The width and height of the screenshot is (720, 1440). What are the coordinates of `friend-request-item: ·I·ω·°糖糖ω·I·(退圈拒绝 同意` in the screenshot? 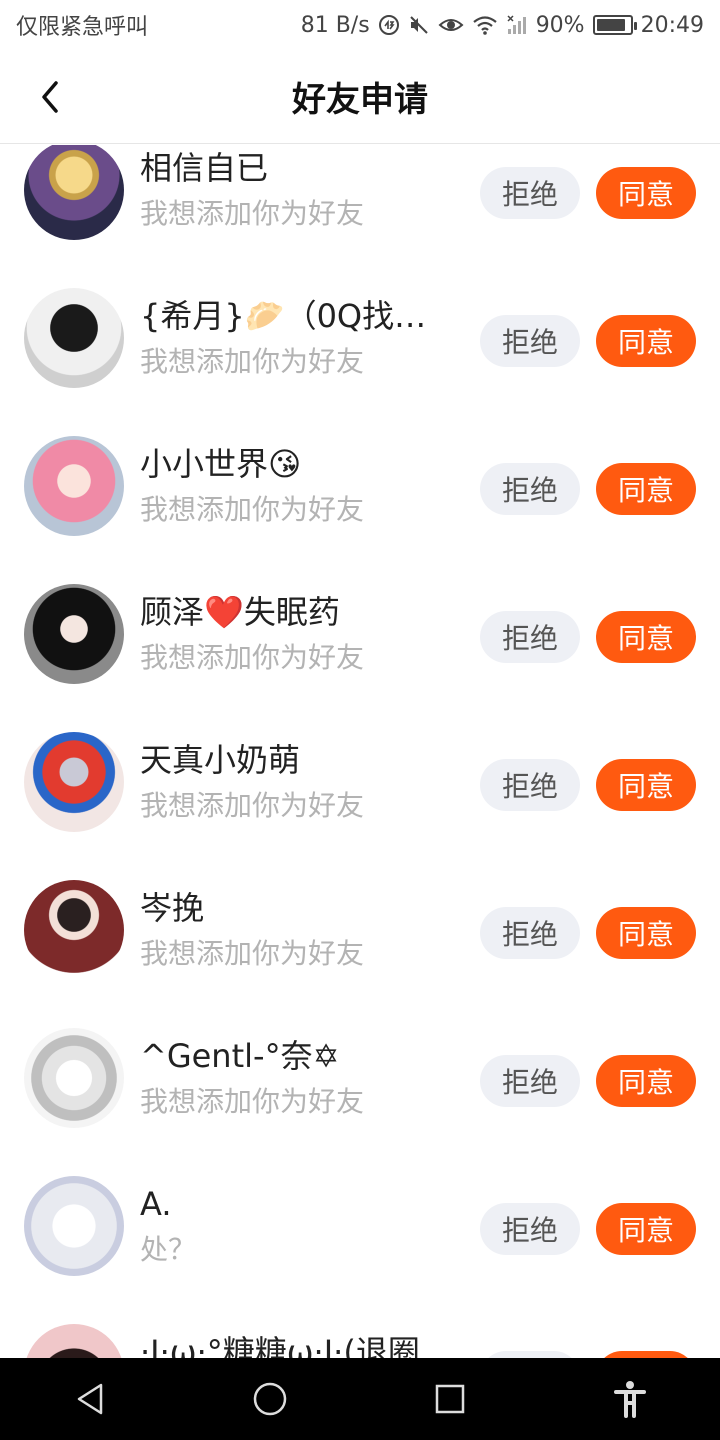 It's located at (360, 1319).